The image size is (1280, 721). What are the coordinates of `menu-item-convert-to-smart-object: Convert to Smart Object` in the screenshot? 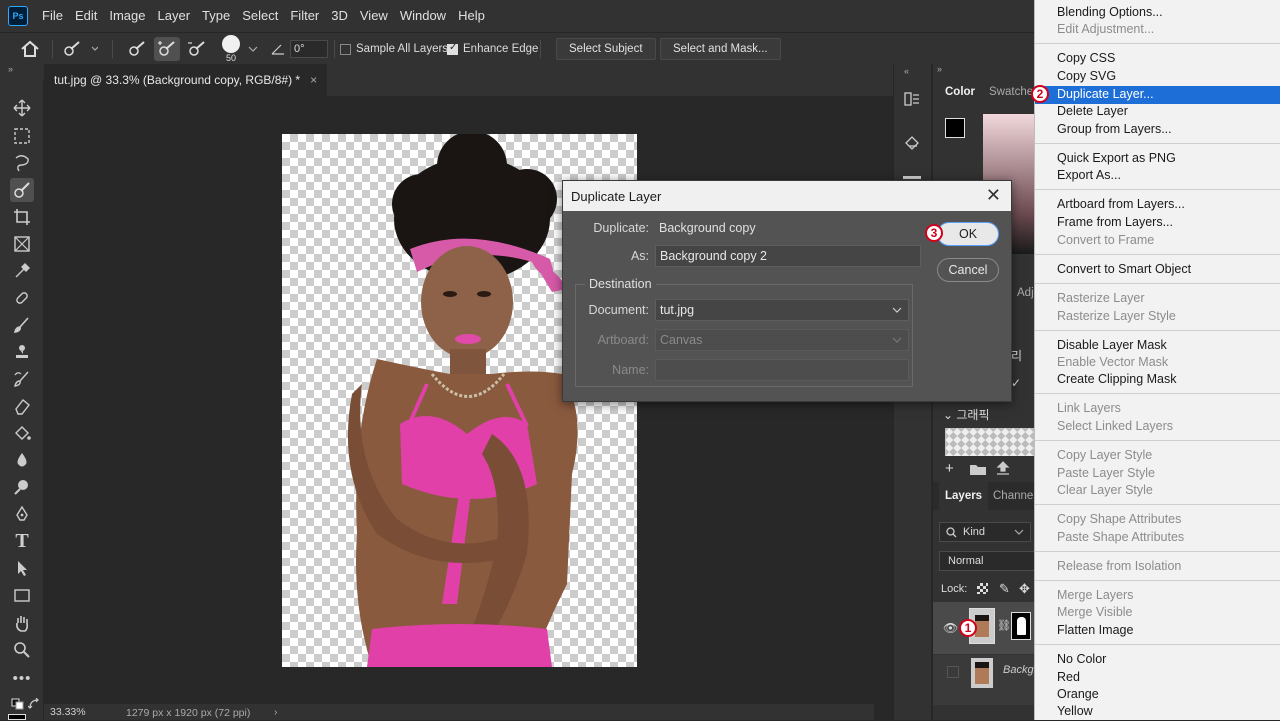 It's located at (1157, 270).